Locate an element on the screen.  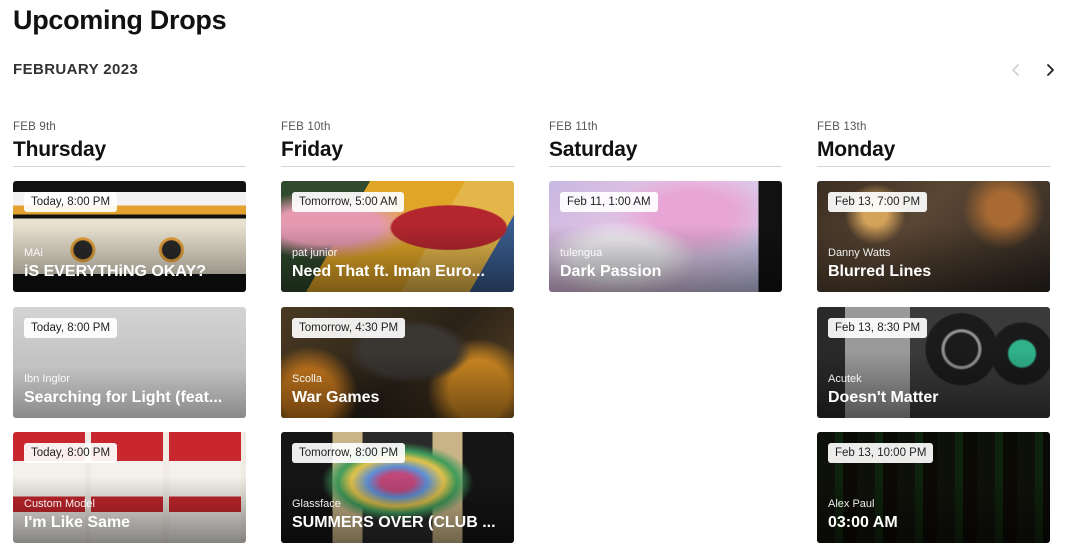
drop-card: Tomorrow, 4:30 PM Scolla War Games is located at coordinates (397, 362).